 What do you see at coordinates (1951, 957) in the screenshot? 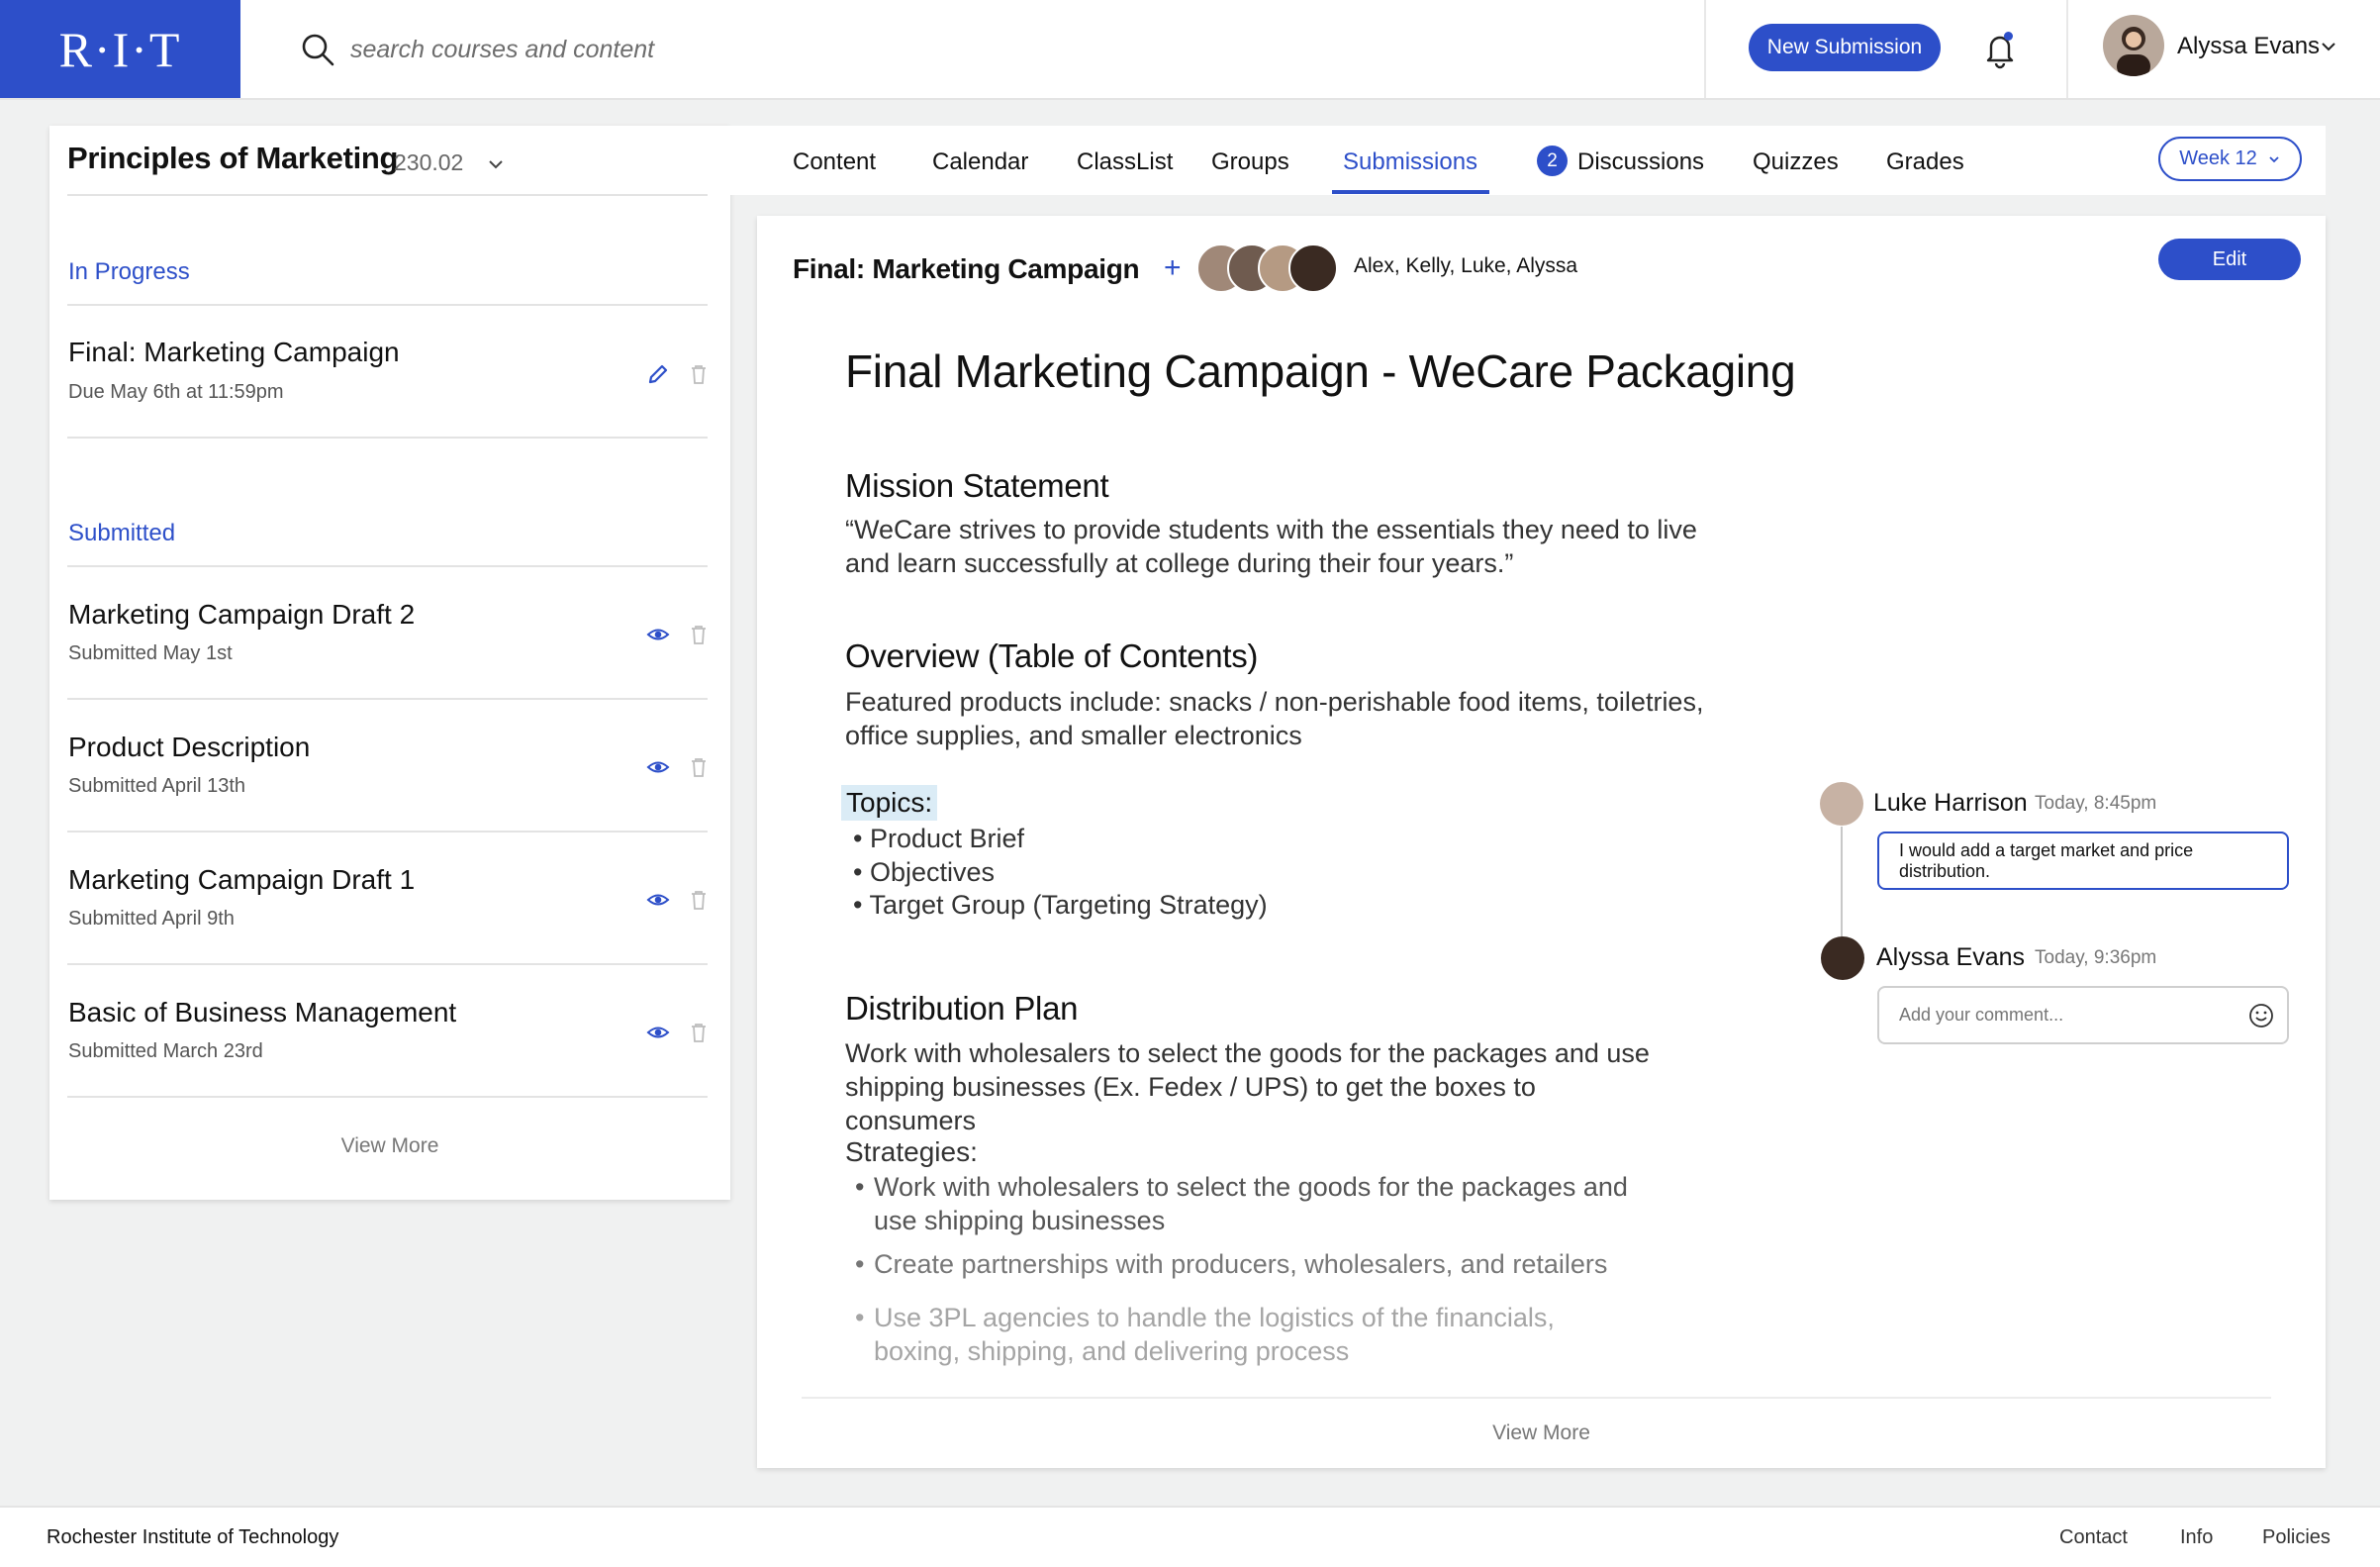
I see `reply-author: Alyssa Evans` at bounding box center [1951, 957].